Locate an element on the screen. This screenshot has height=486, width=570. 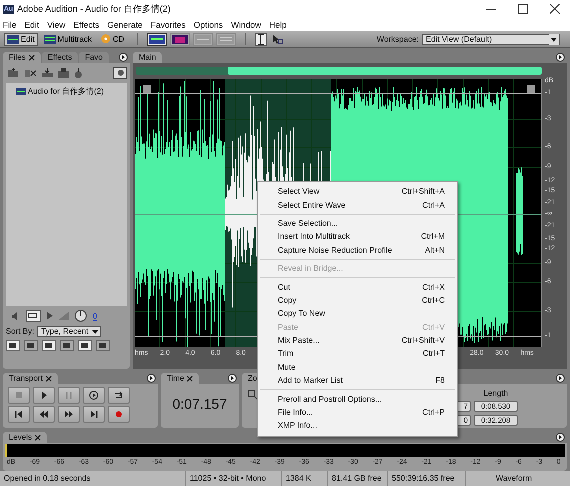
column-header: Length is located at coordinates (496, 393).